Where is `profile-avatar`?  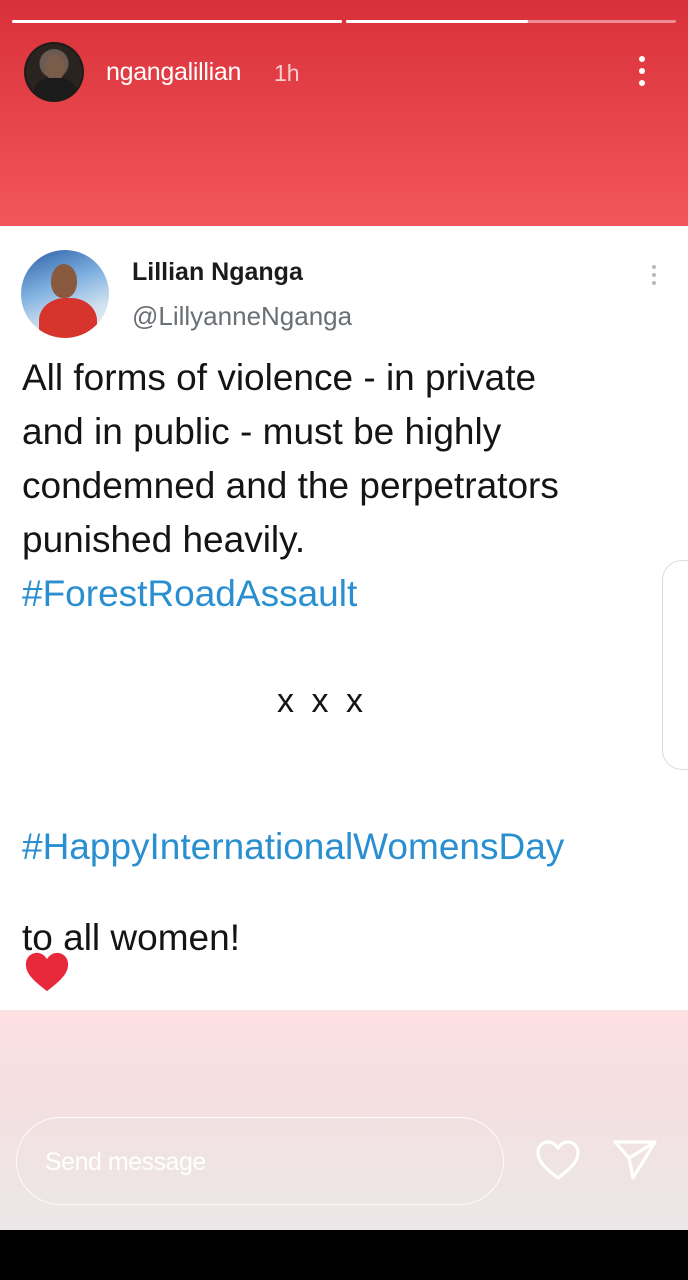
profile-avatar is located at coordinates (54, 72).